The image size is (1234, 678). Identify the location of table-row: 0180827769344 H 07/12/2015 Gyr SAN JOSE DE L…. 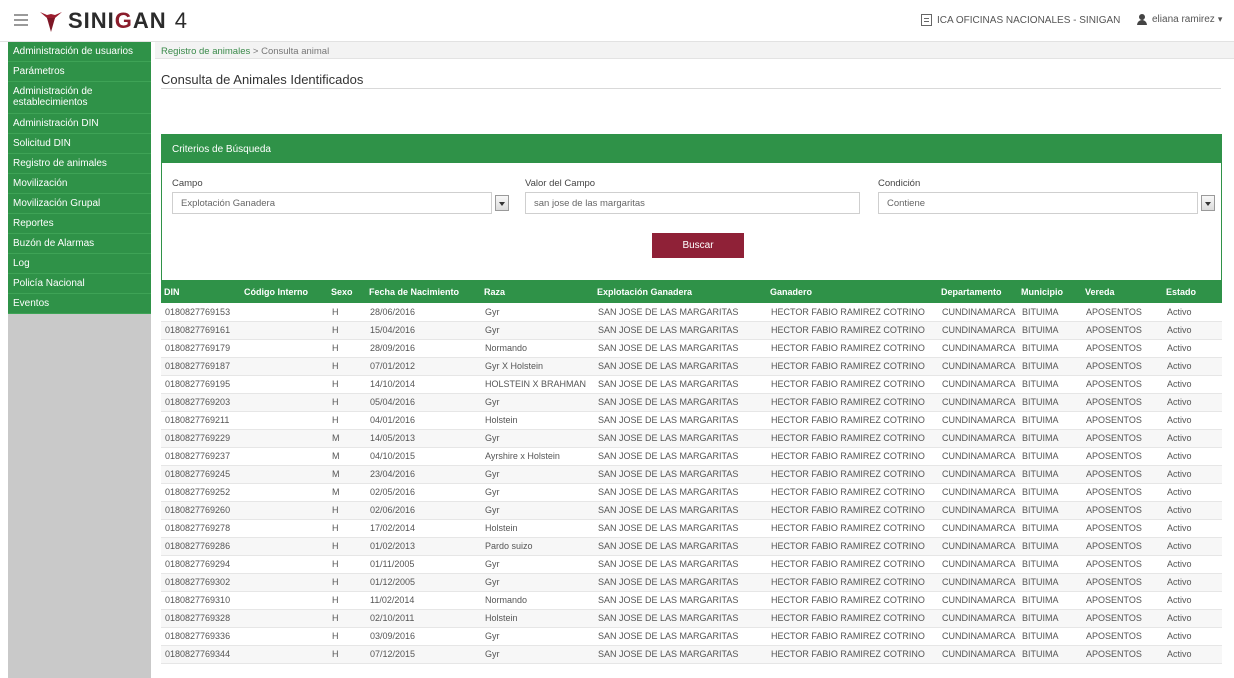
(691, 654).